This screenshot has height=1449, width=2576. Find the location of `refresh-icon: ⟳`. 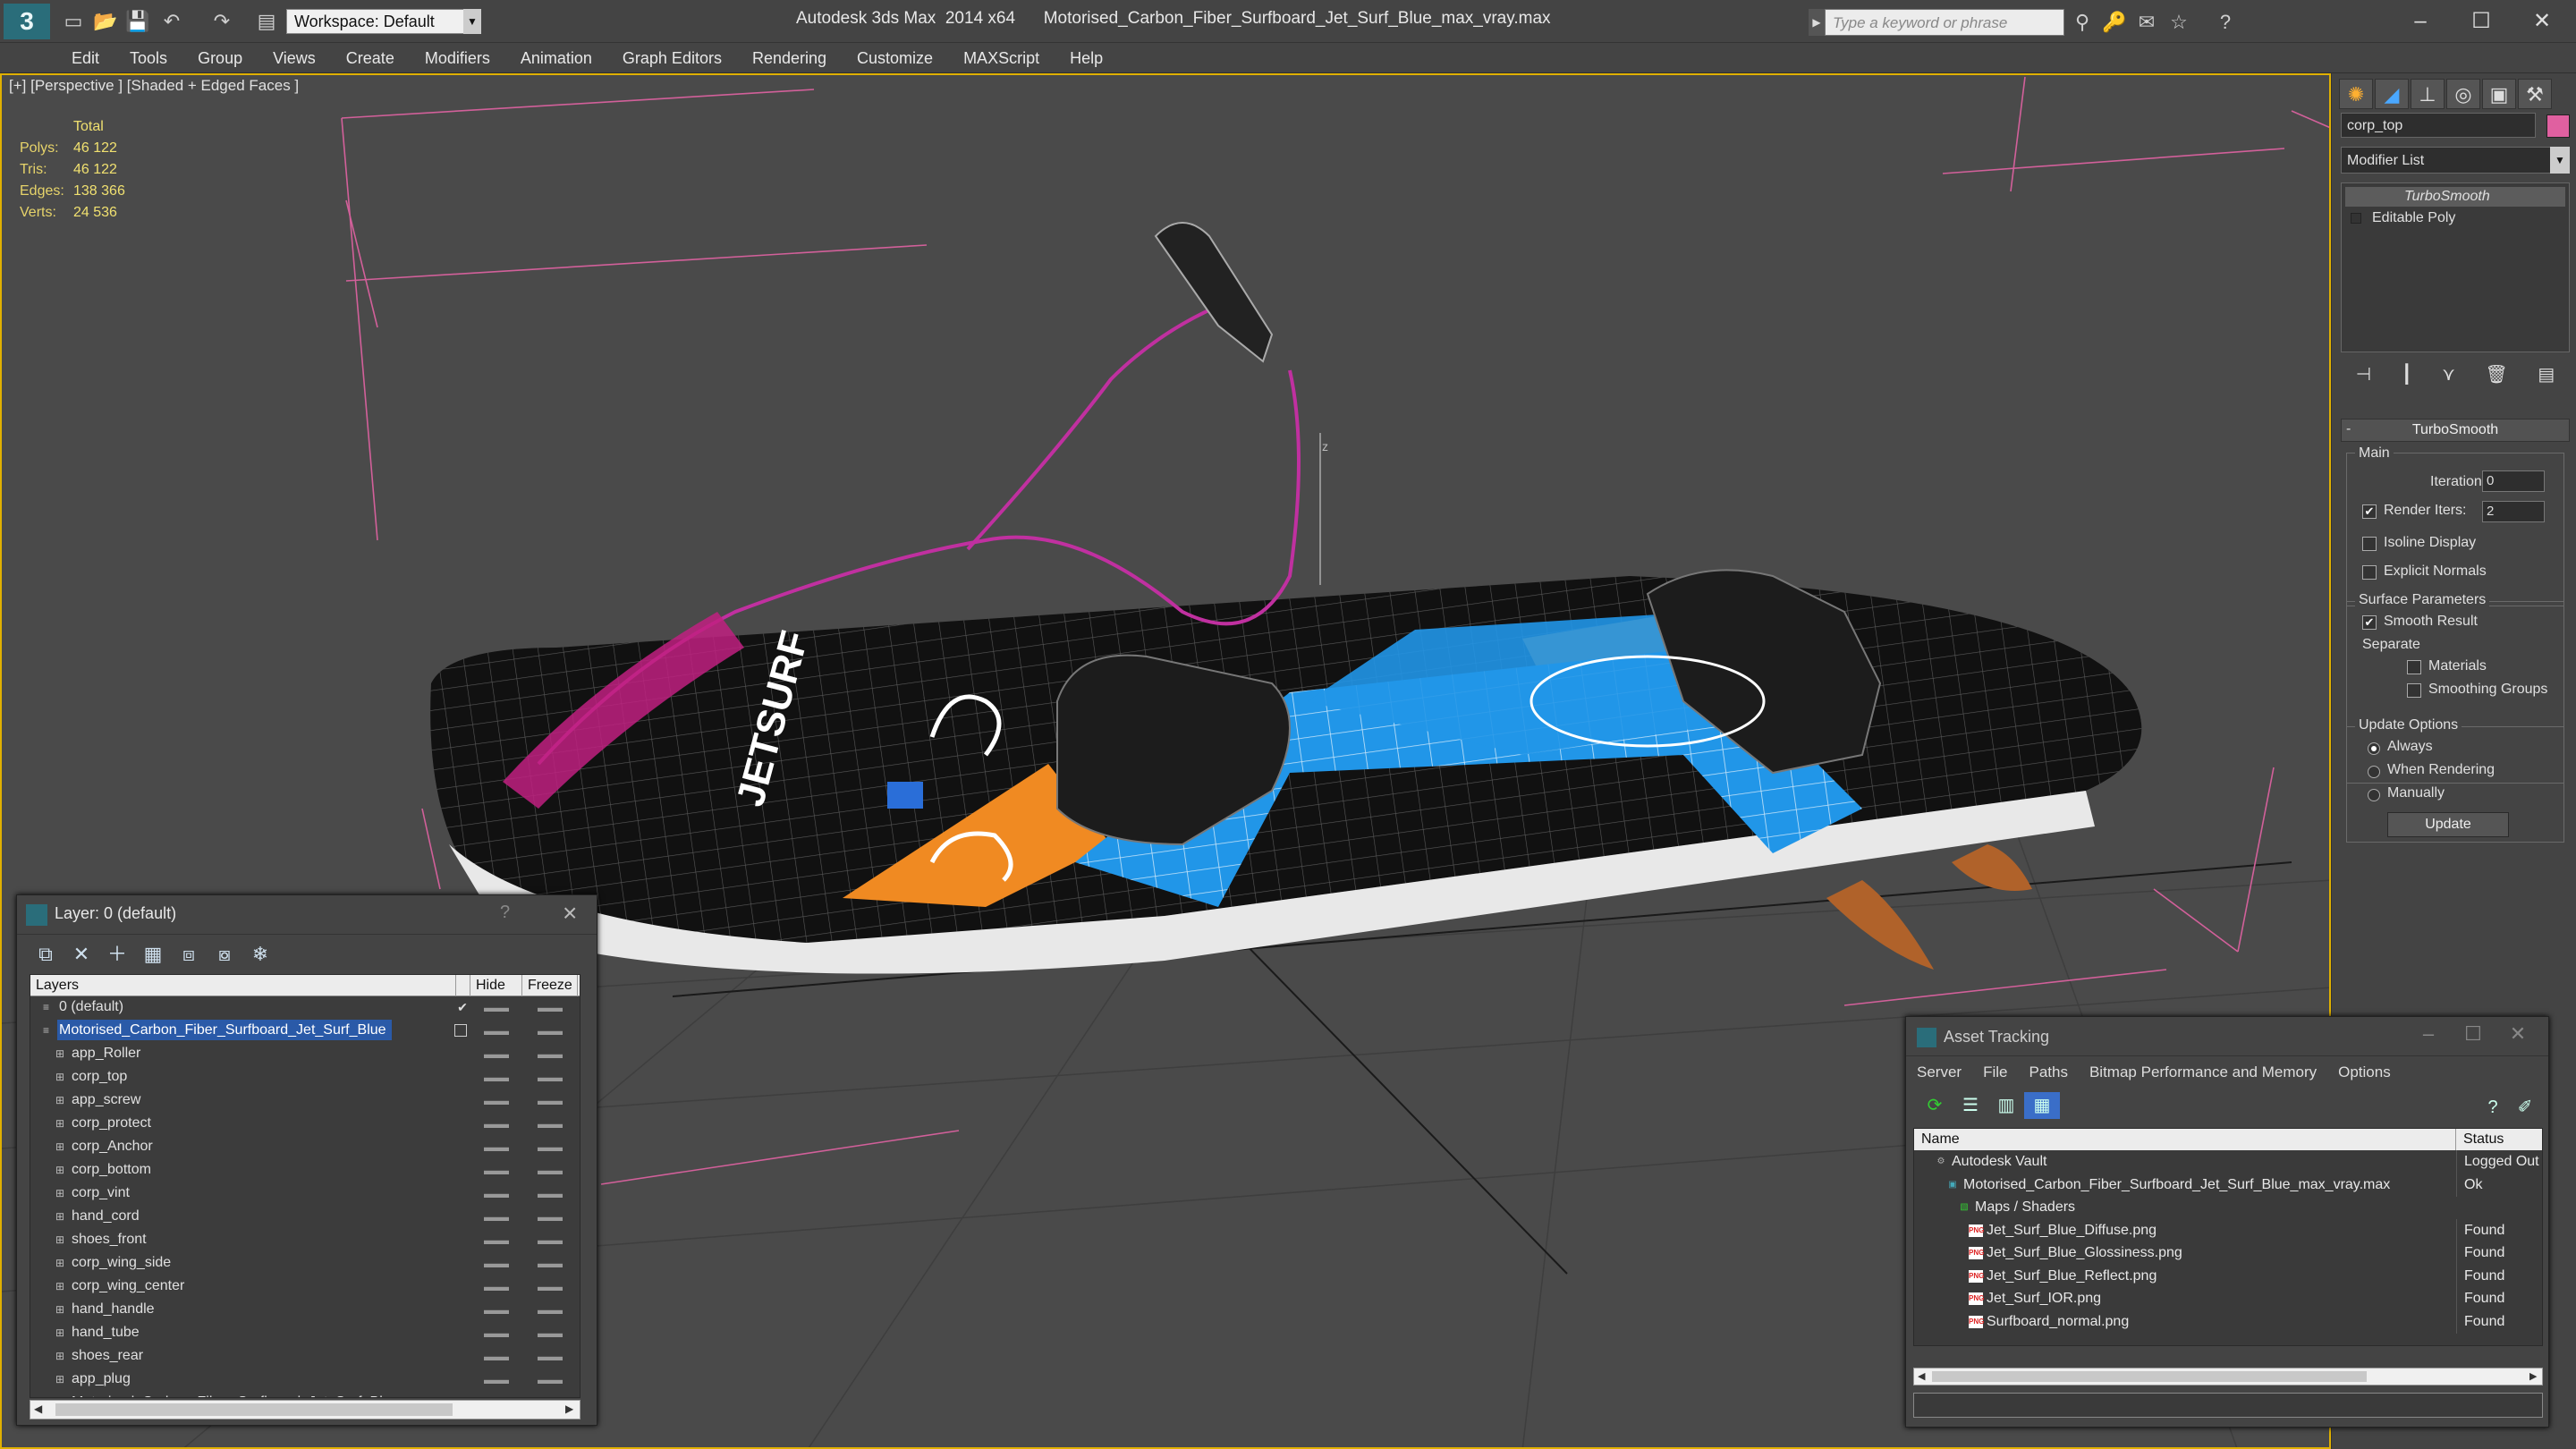

refresh-icon: ⟳ is located at coordinates (1935, 1105).